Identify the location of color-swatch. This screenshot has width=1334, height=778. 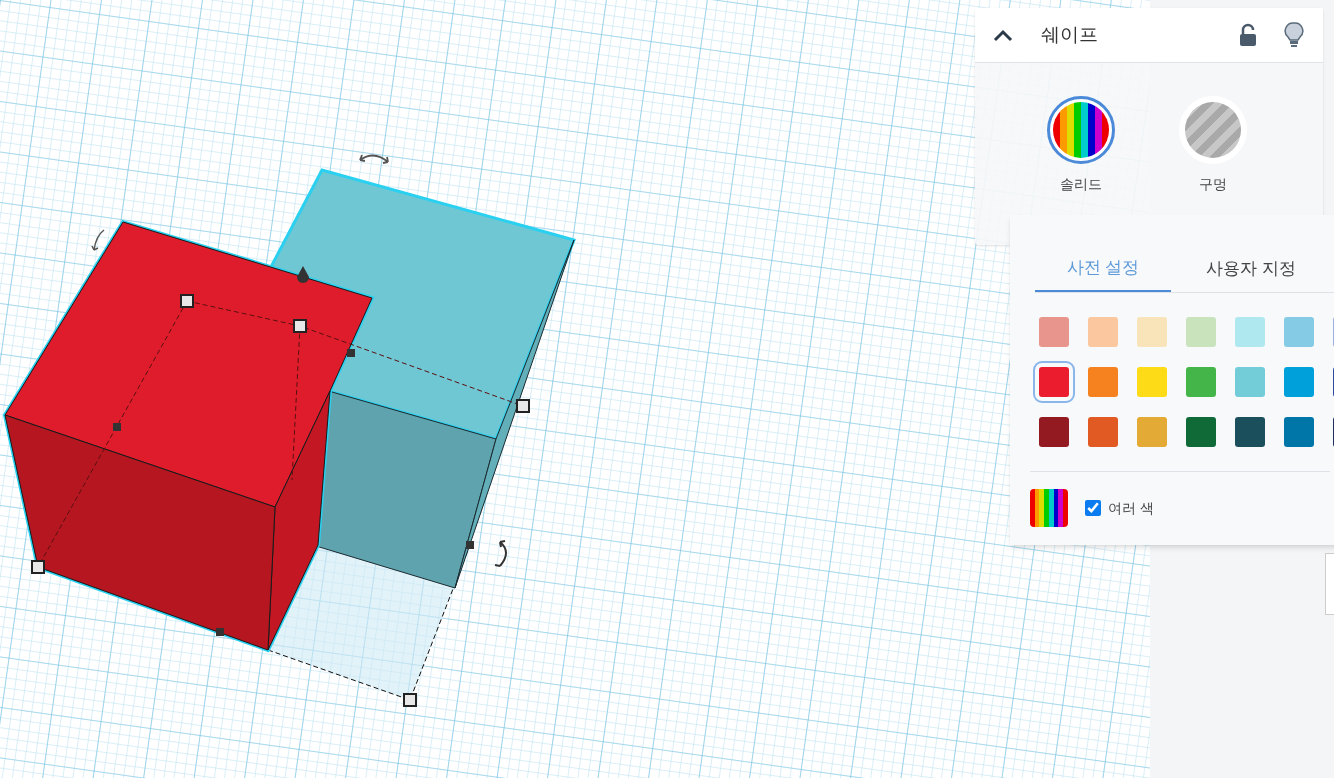
(1054, 382).